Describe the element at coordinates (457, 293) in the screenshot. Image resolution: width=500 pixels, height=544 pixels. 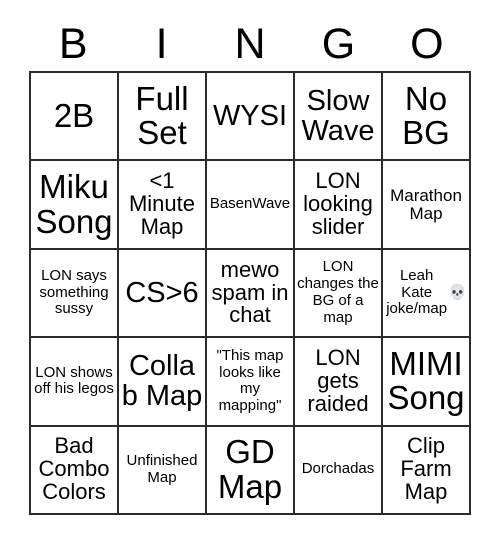
I see `skull-icon: 💀` at that location.